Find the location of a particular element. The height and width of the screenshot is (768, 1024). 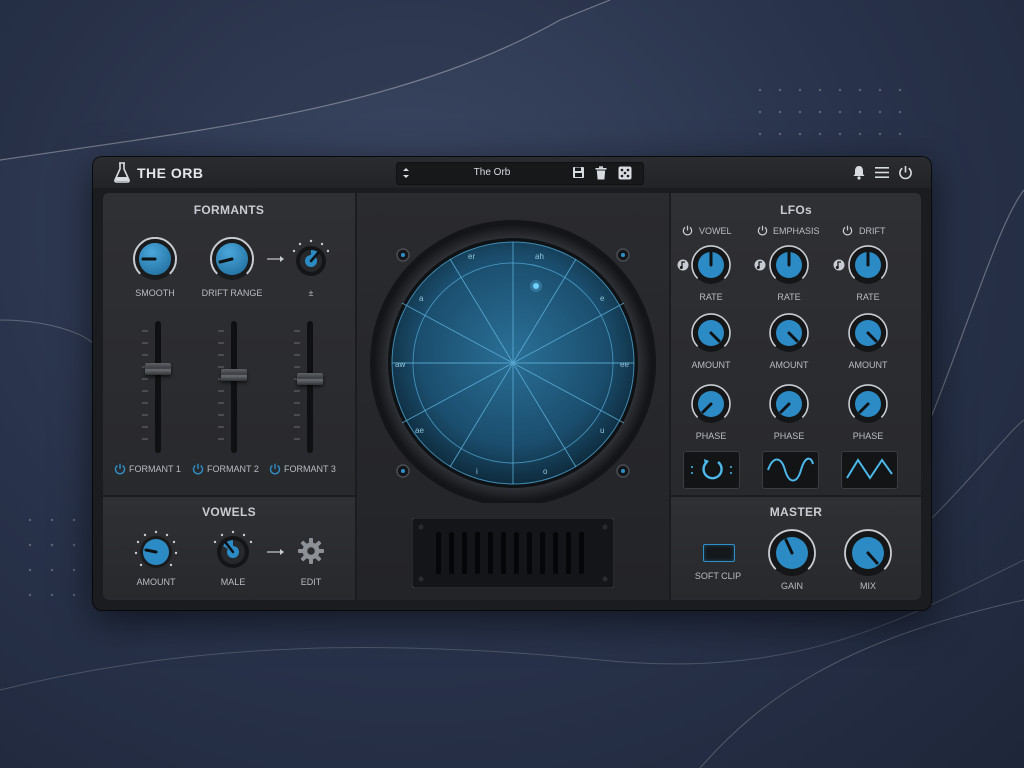

preset-name: The Orb is located at coordinates (492, 172).